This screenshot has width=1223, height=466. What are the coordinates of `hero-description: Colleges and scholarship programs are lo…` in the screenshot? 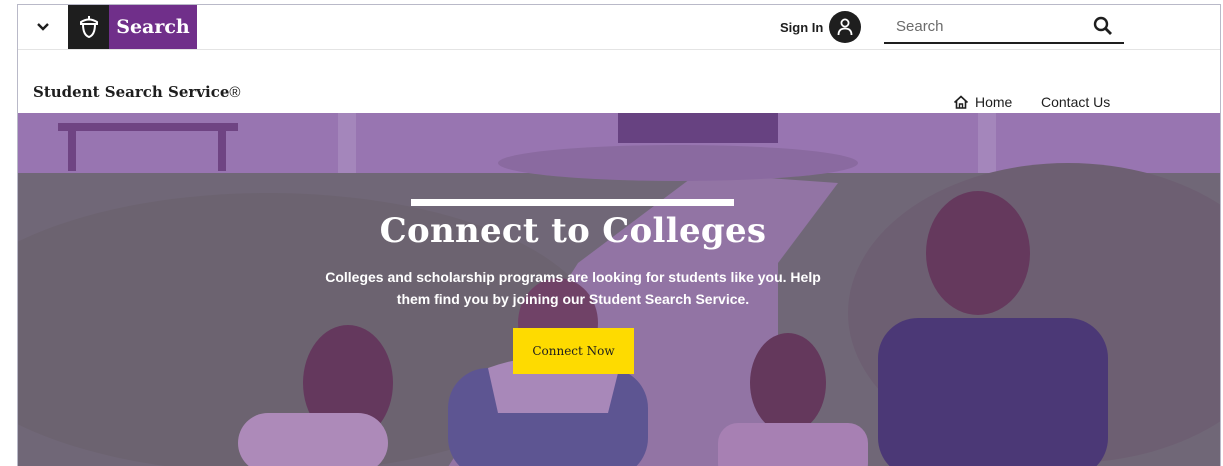 It's located at (573, 288).